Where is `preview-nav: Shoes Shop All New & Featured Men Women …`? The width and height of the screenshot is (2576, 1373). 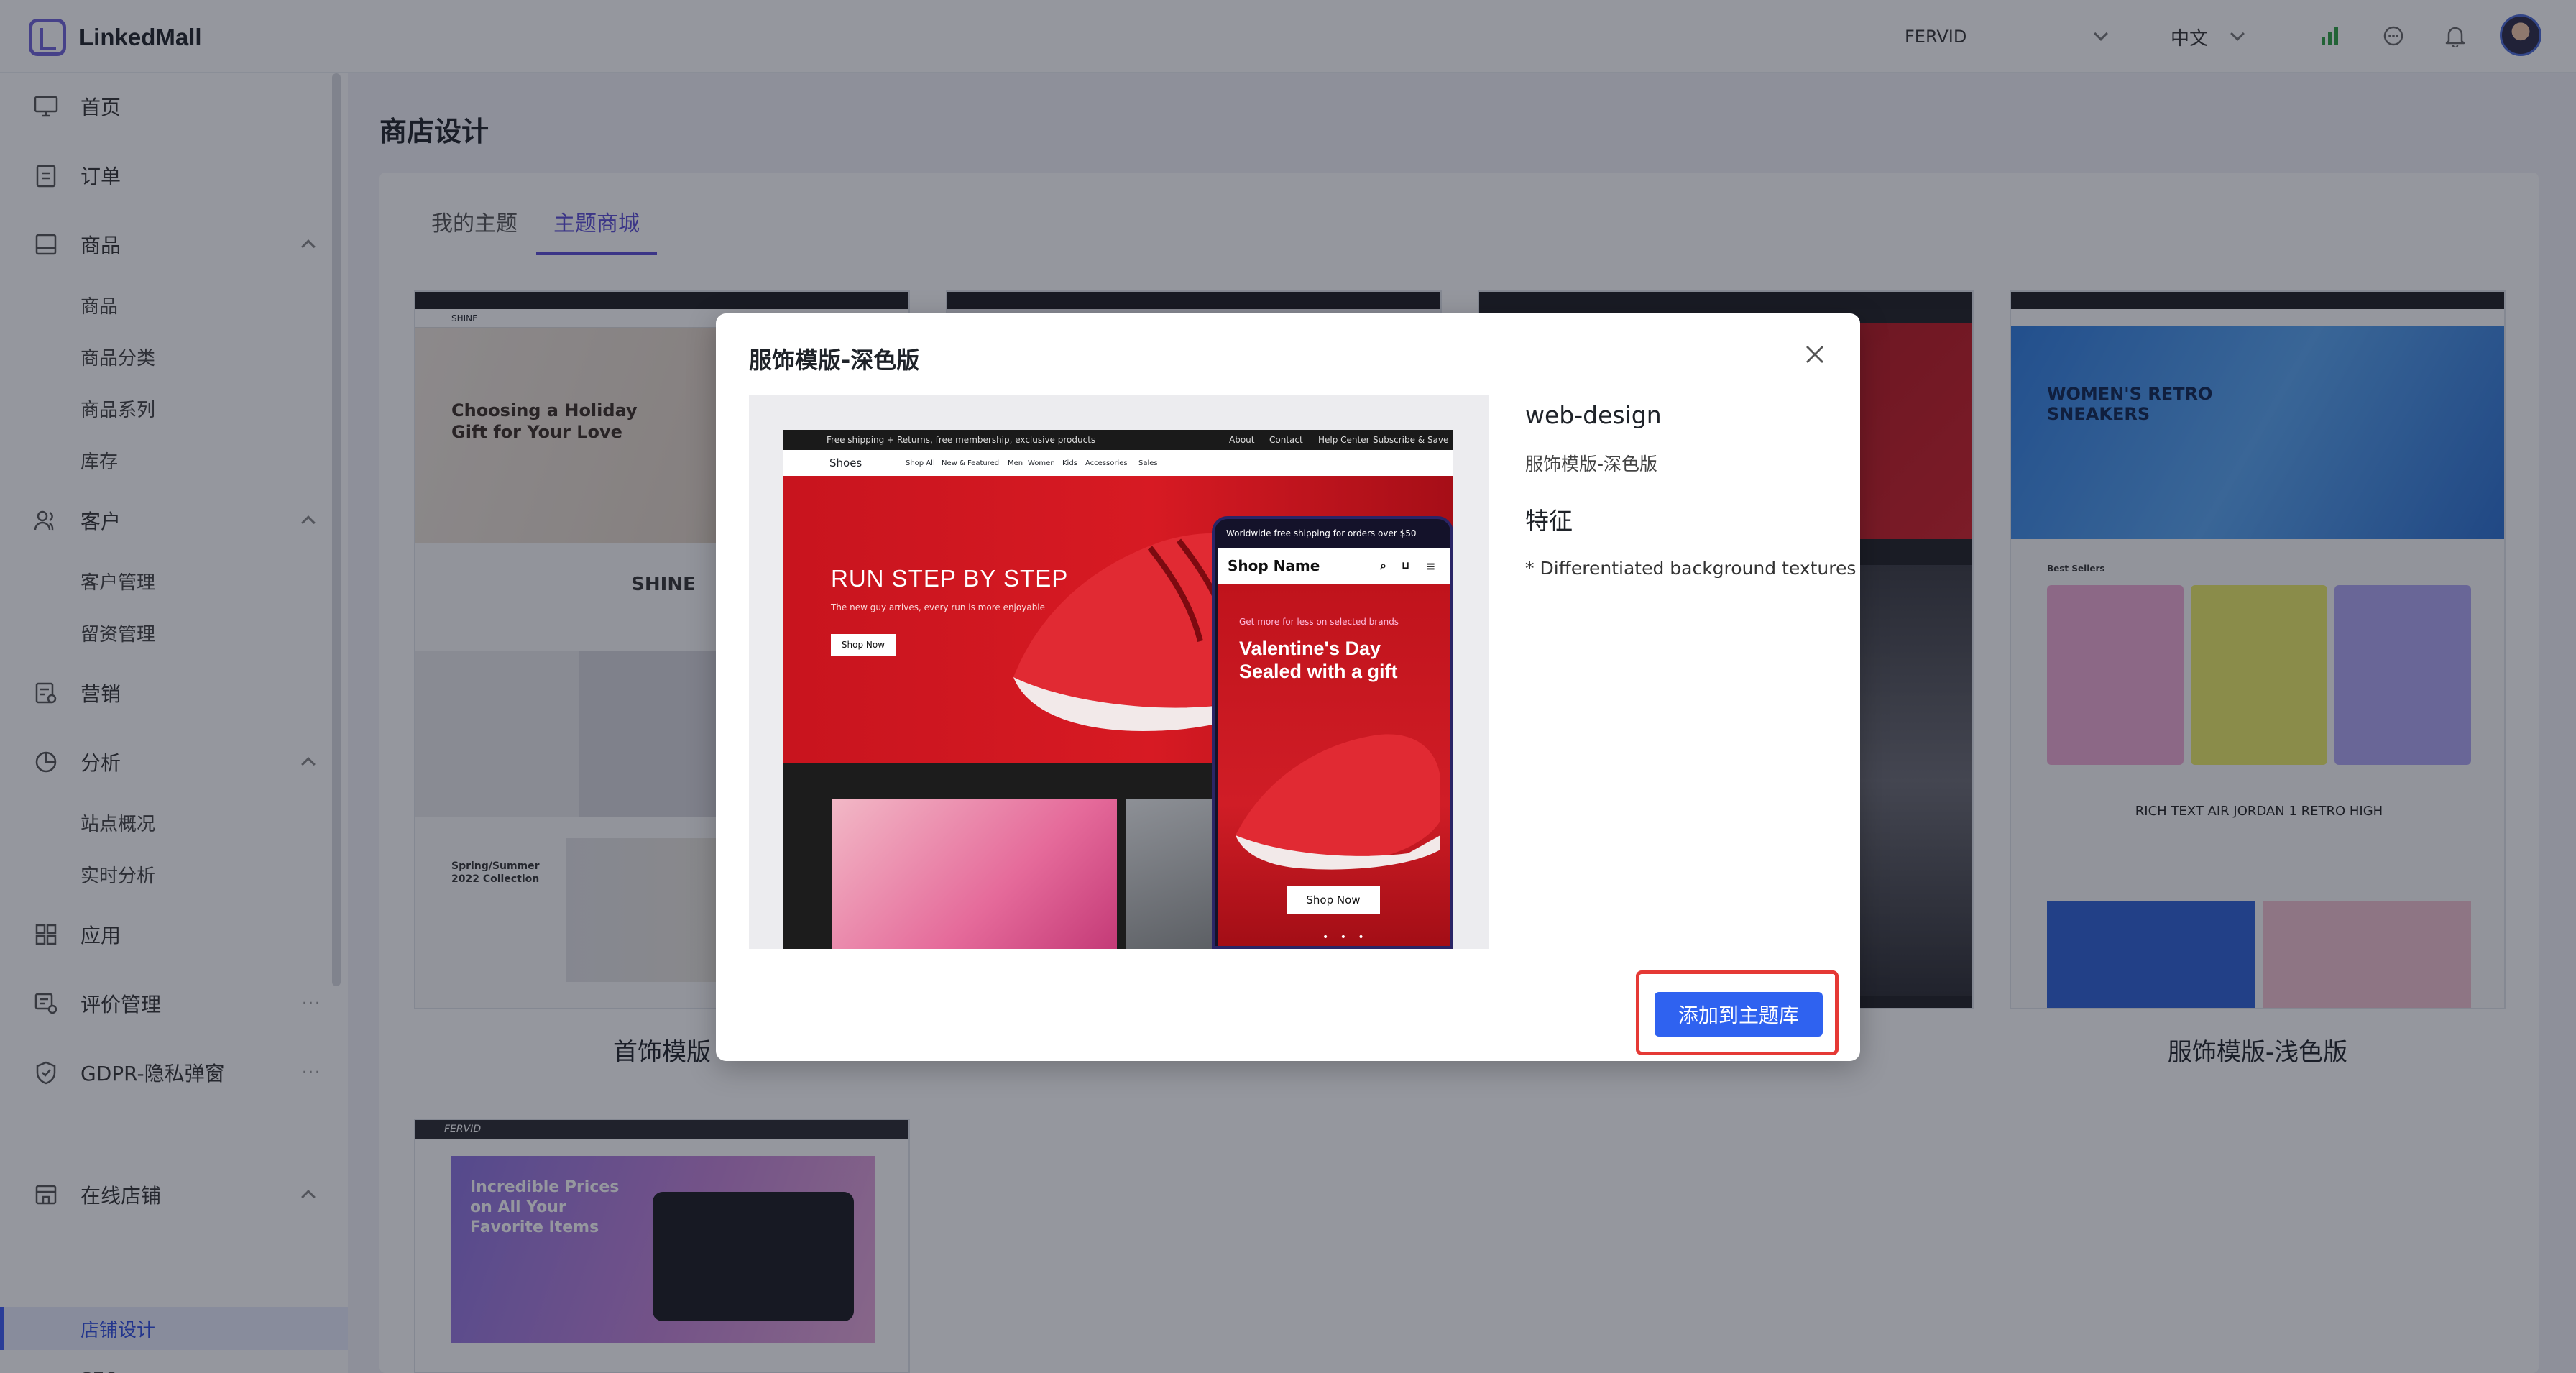 preview-nav: Shoes Shop All New & Featured Men Women … is located at coordinates (1118, 463).